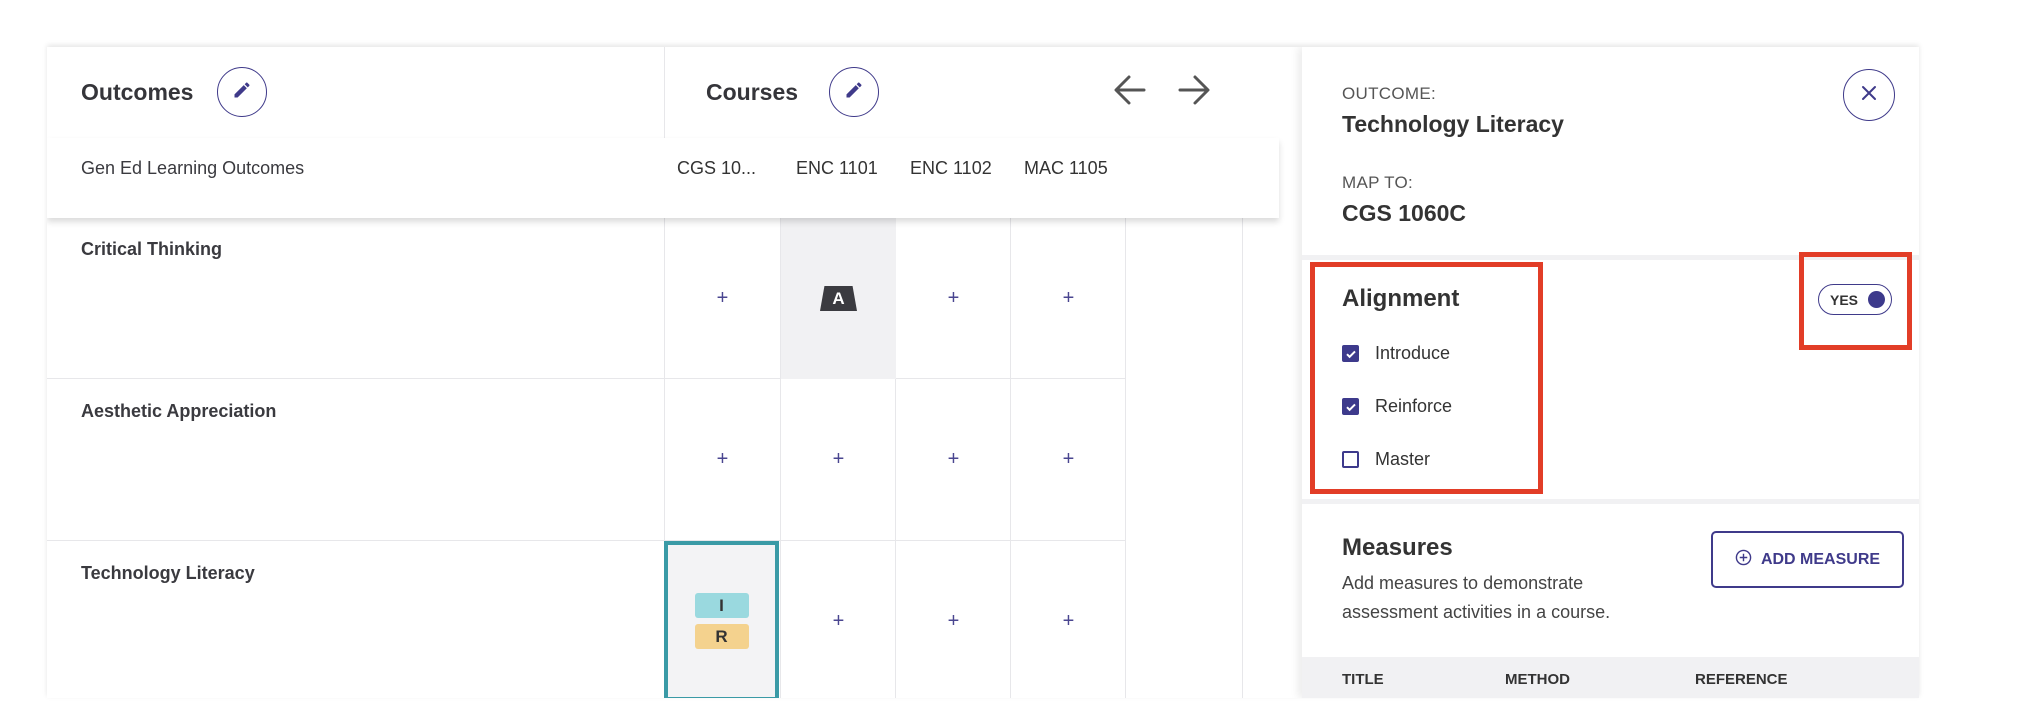  I want to click on plus-circle-icon, so click(1743, 560).